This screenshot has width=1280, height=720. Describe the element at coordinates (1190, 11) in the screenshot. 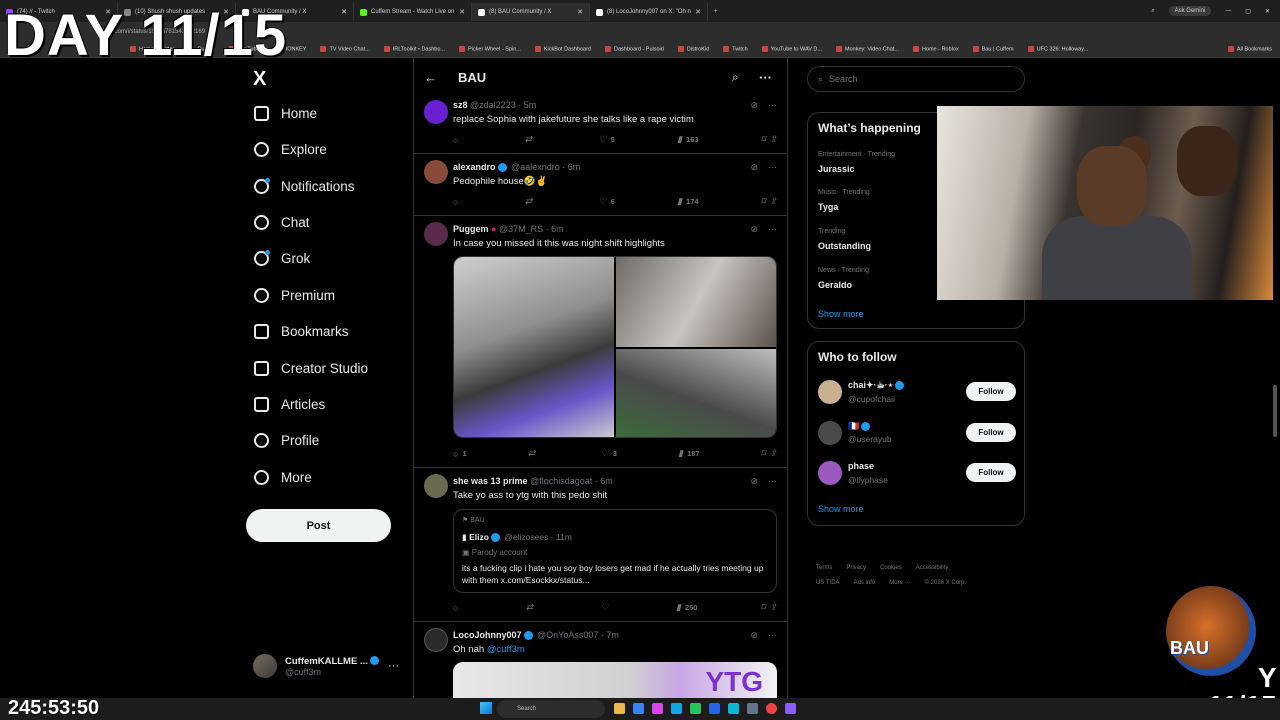

I see `ask-gemini-button: Ask Gemini` at that location.